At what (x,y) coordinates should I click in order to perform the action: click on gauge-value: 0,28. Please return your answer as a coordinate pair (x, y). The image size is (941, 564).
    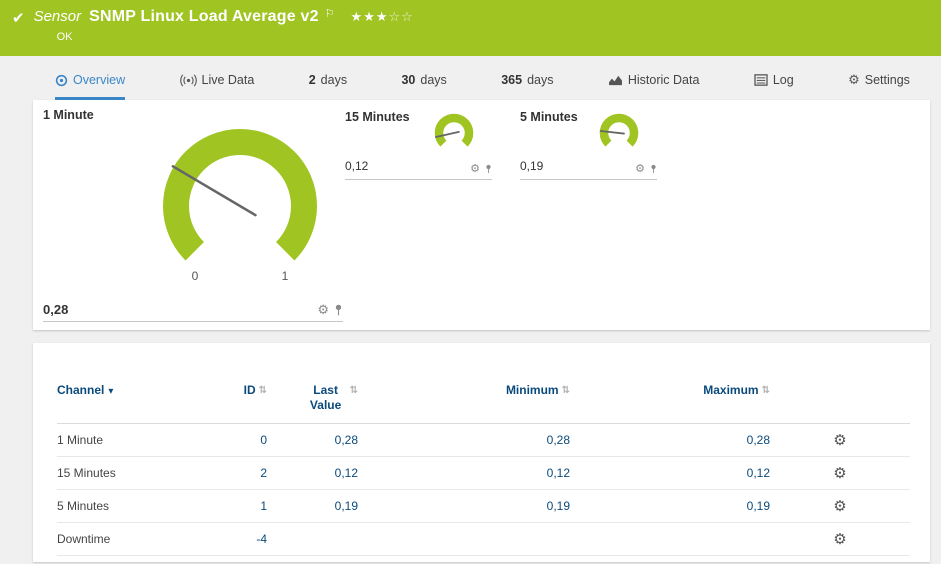
    Looking at the image, I should click on (56, 309).